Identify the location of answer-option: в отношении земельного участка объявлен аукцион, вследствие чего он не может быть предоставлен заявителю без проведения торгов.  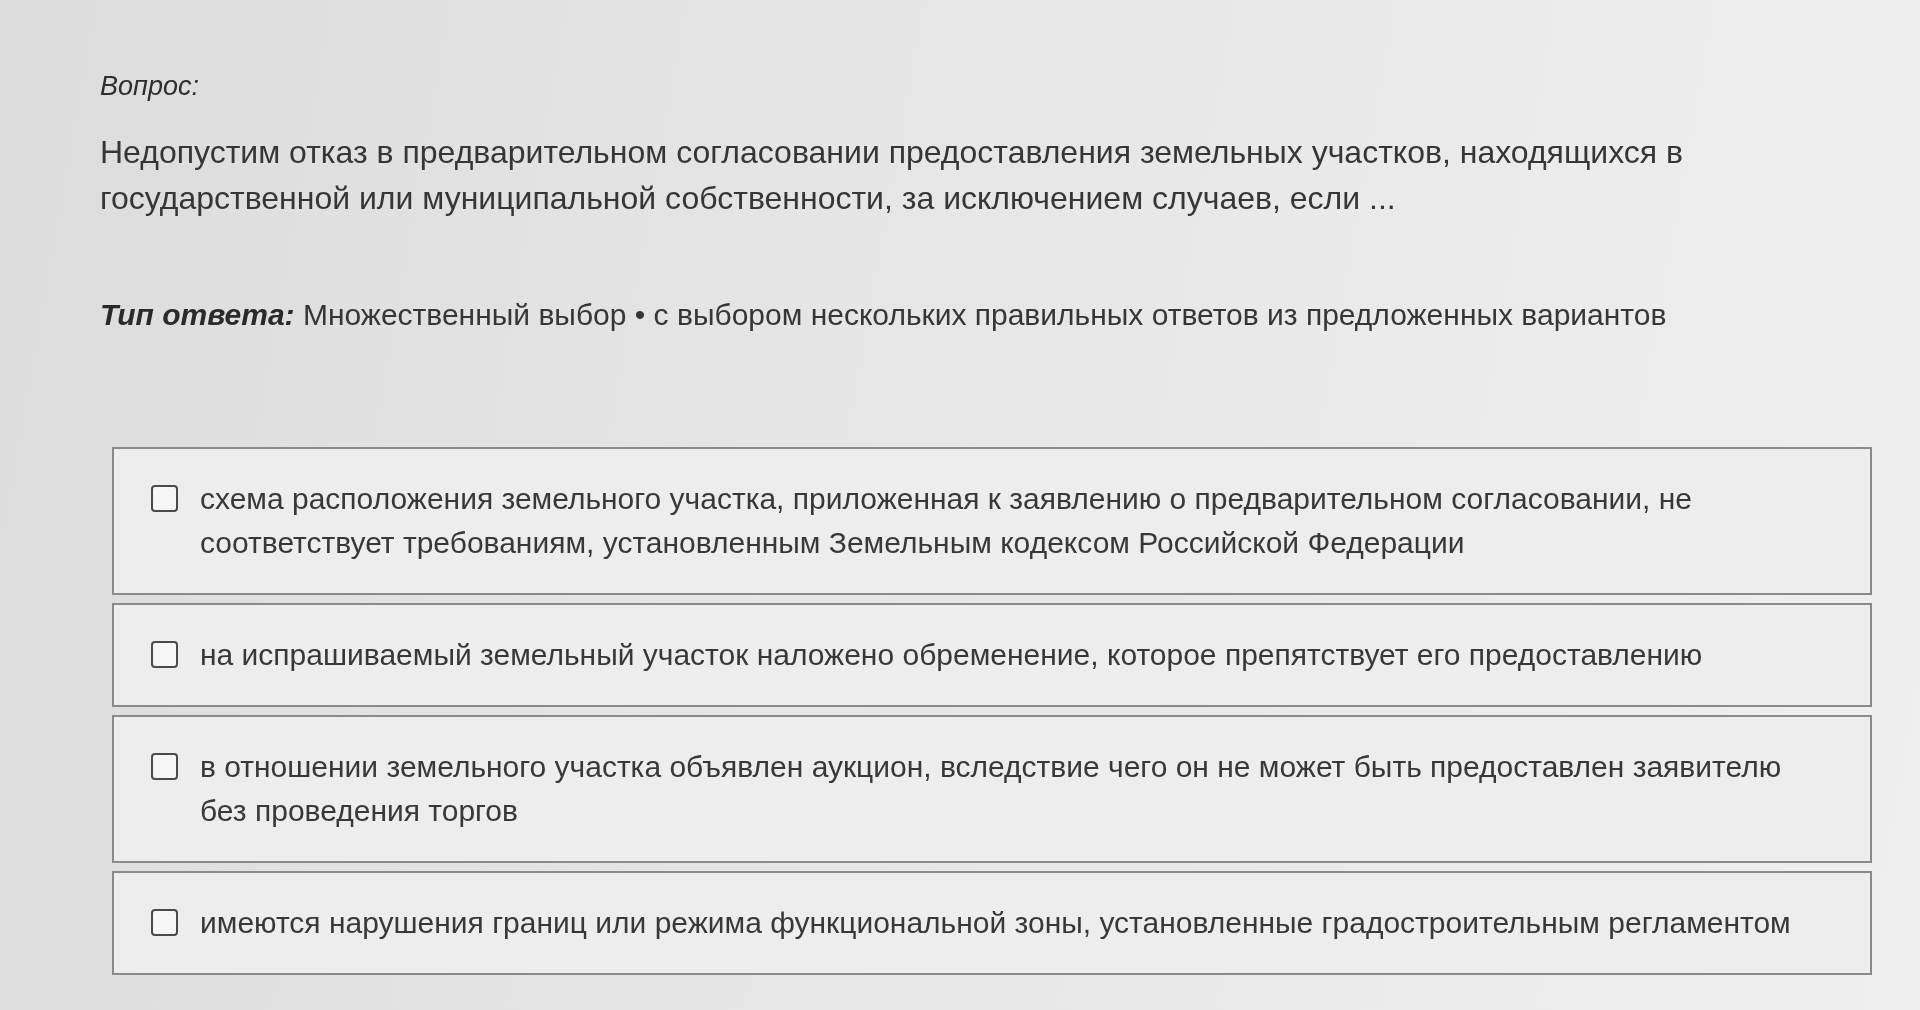
(992, 789).